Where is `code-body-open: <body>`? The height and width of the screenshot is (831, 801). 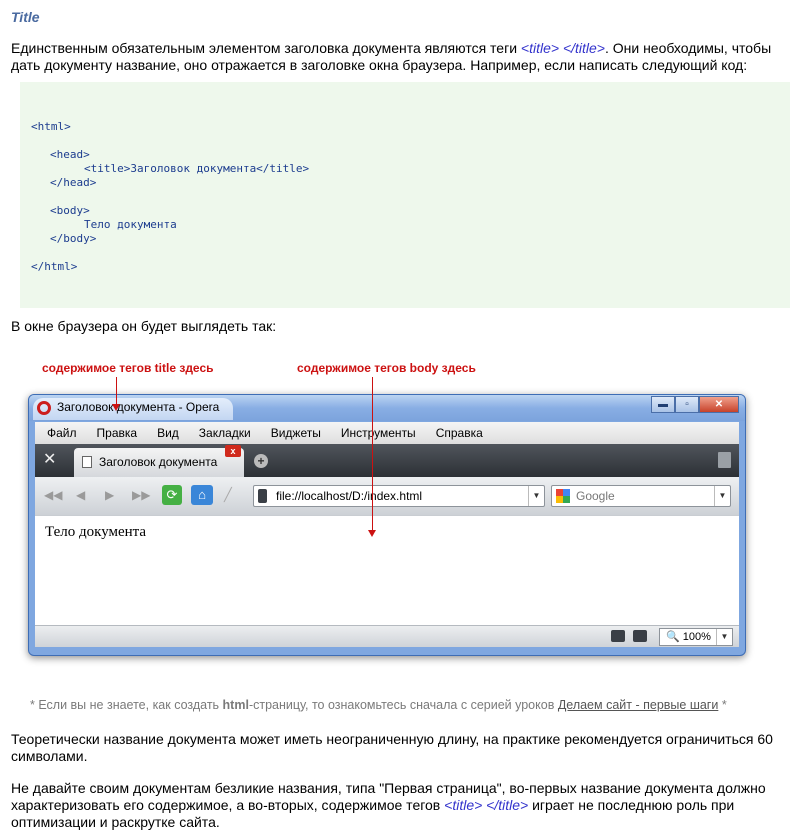
code-body-open: <body> is located at coordinates (70, 210).